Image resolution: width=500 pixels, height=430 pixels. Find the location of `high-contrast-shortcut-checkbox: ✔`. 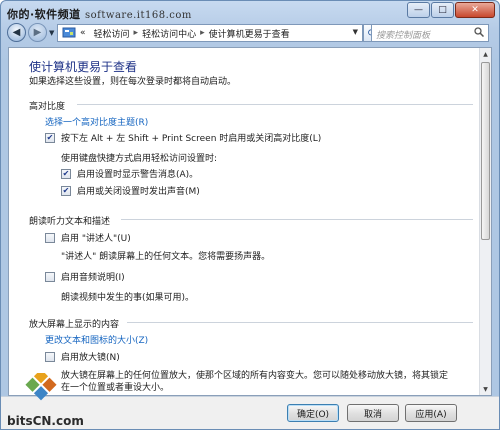

high-contrast-shortcut-checkbox: ✔ is located at coordinates (50, 137).